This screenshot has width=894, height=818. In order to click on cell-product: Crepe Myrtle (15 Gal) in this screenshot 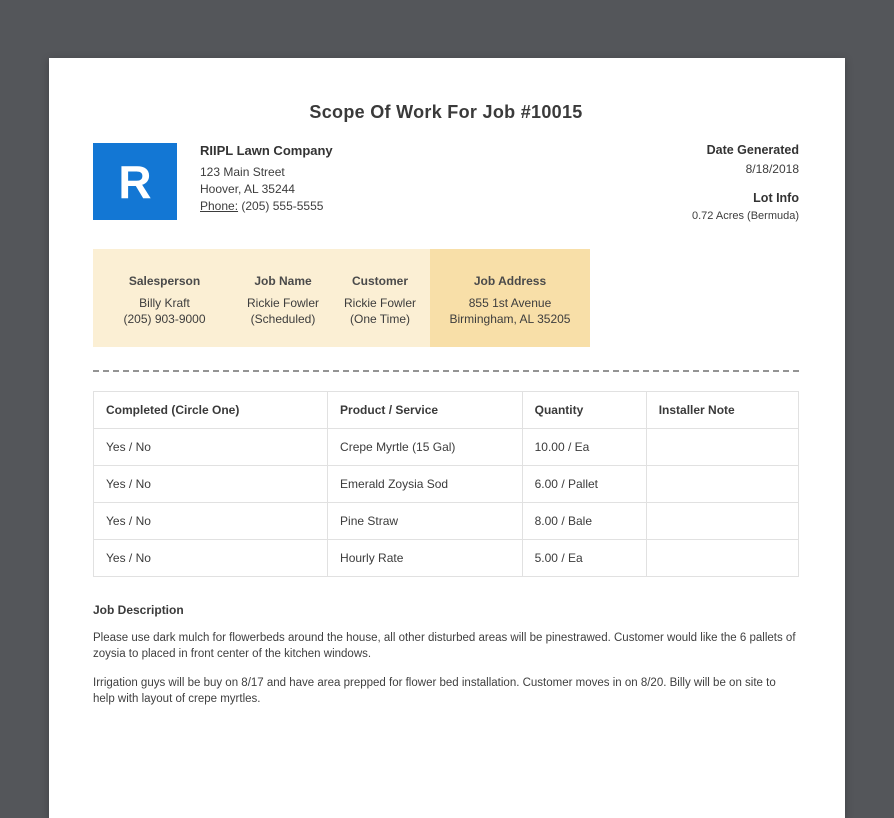, I will do `click(425, 447)`.